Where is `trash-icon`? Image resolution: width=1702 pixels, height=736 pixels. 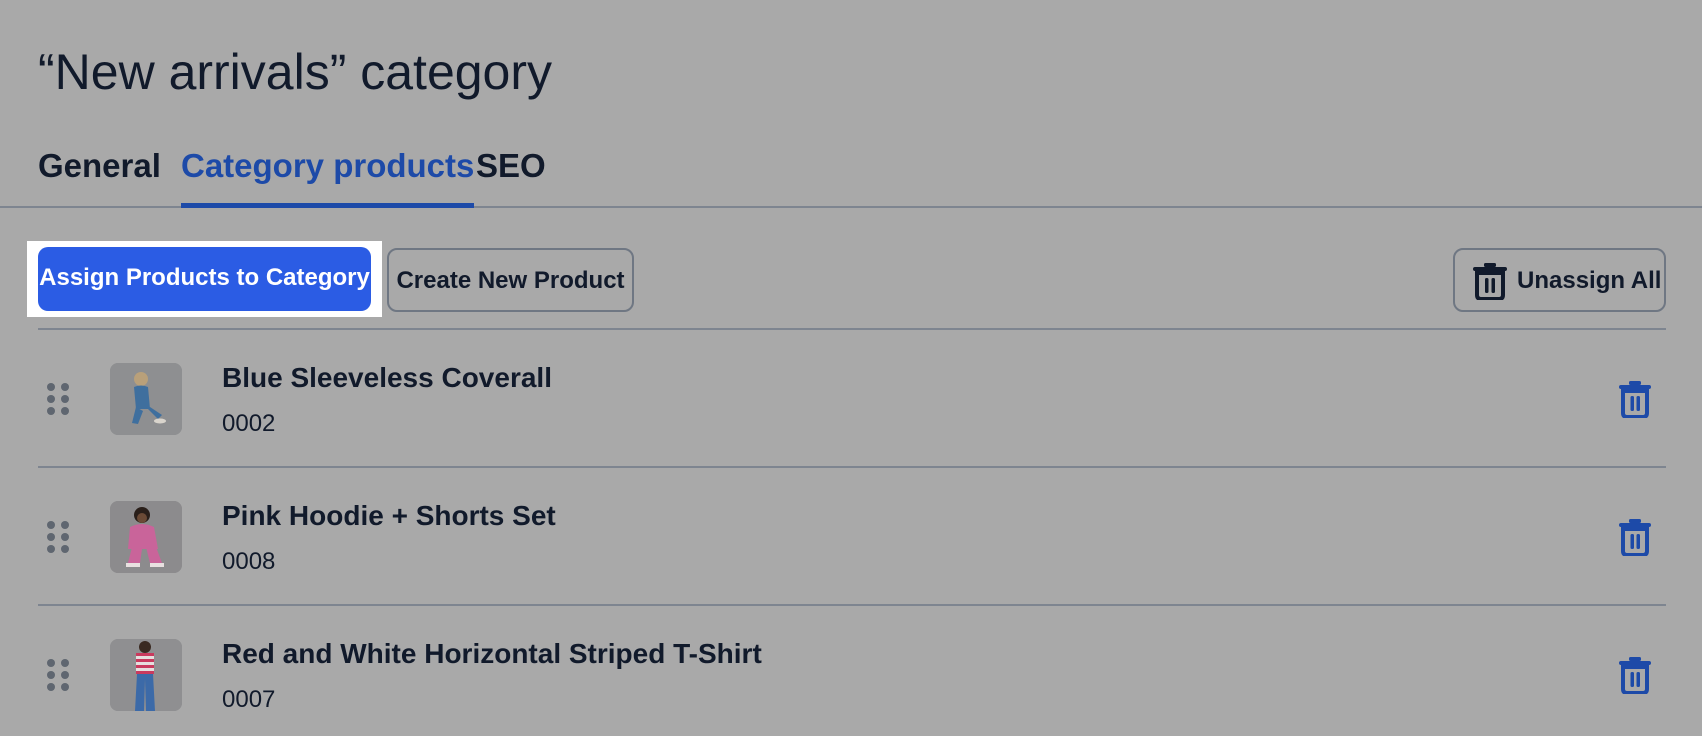
trash-icon is located at coordinates (1490, 281).